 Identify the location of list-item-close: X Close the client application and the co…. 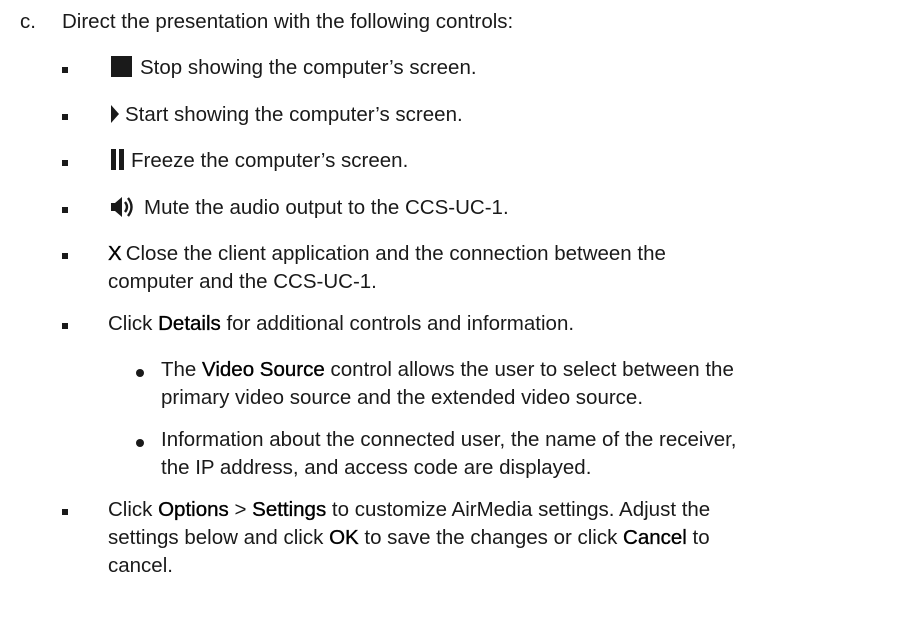
(473, 268).